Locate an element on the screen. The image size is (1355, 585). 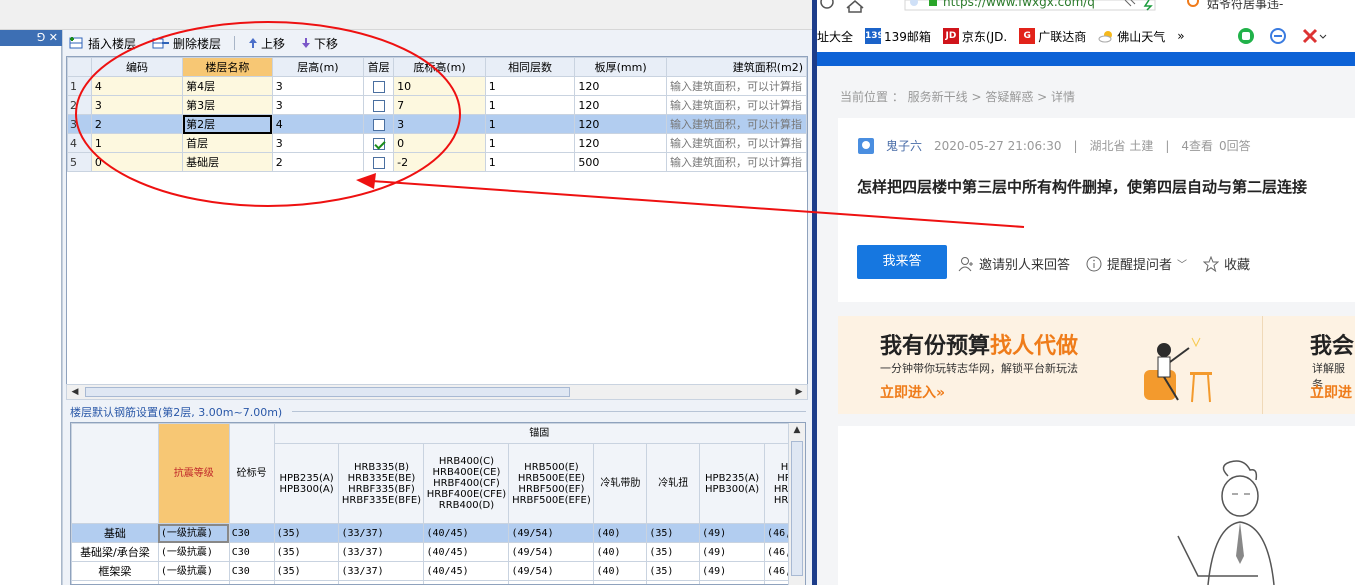
url-text: https://www.fwxgx.com/q is located at coordinates (1019, 4).